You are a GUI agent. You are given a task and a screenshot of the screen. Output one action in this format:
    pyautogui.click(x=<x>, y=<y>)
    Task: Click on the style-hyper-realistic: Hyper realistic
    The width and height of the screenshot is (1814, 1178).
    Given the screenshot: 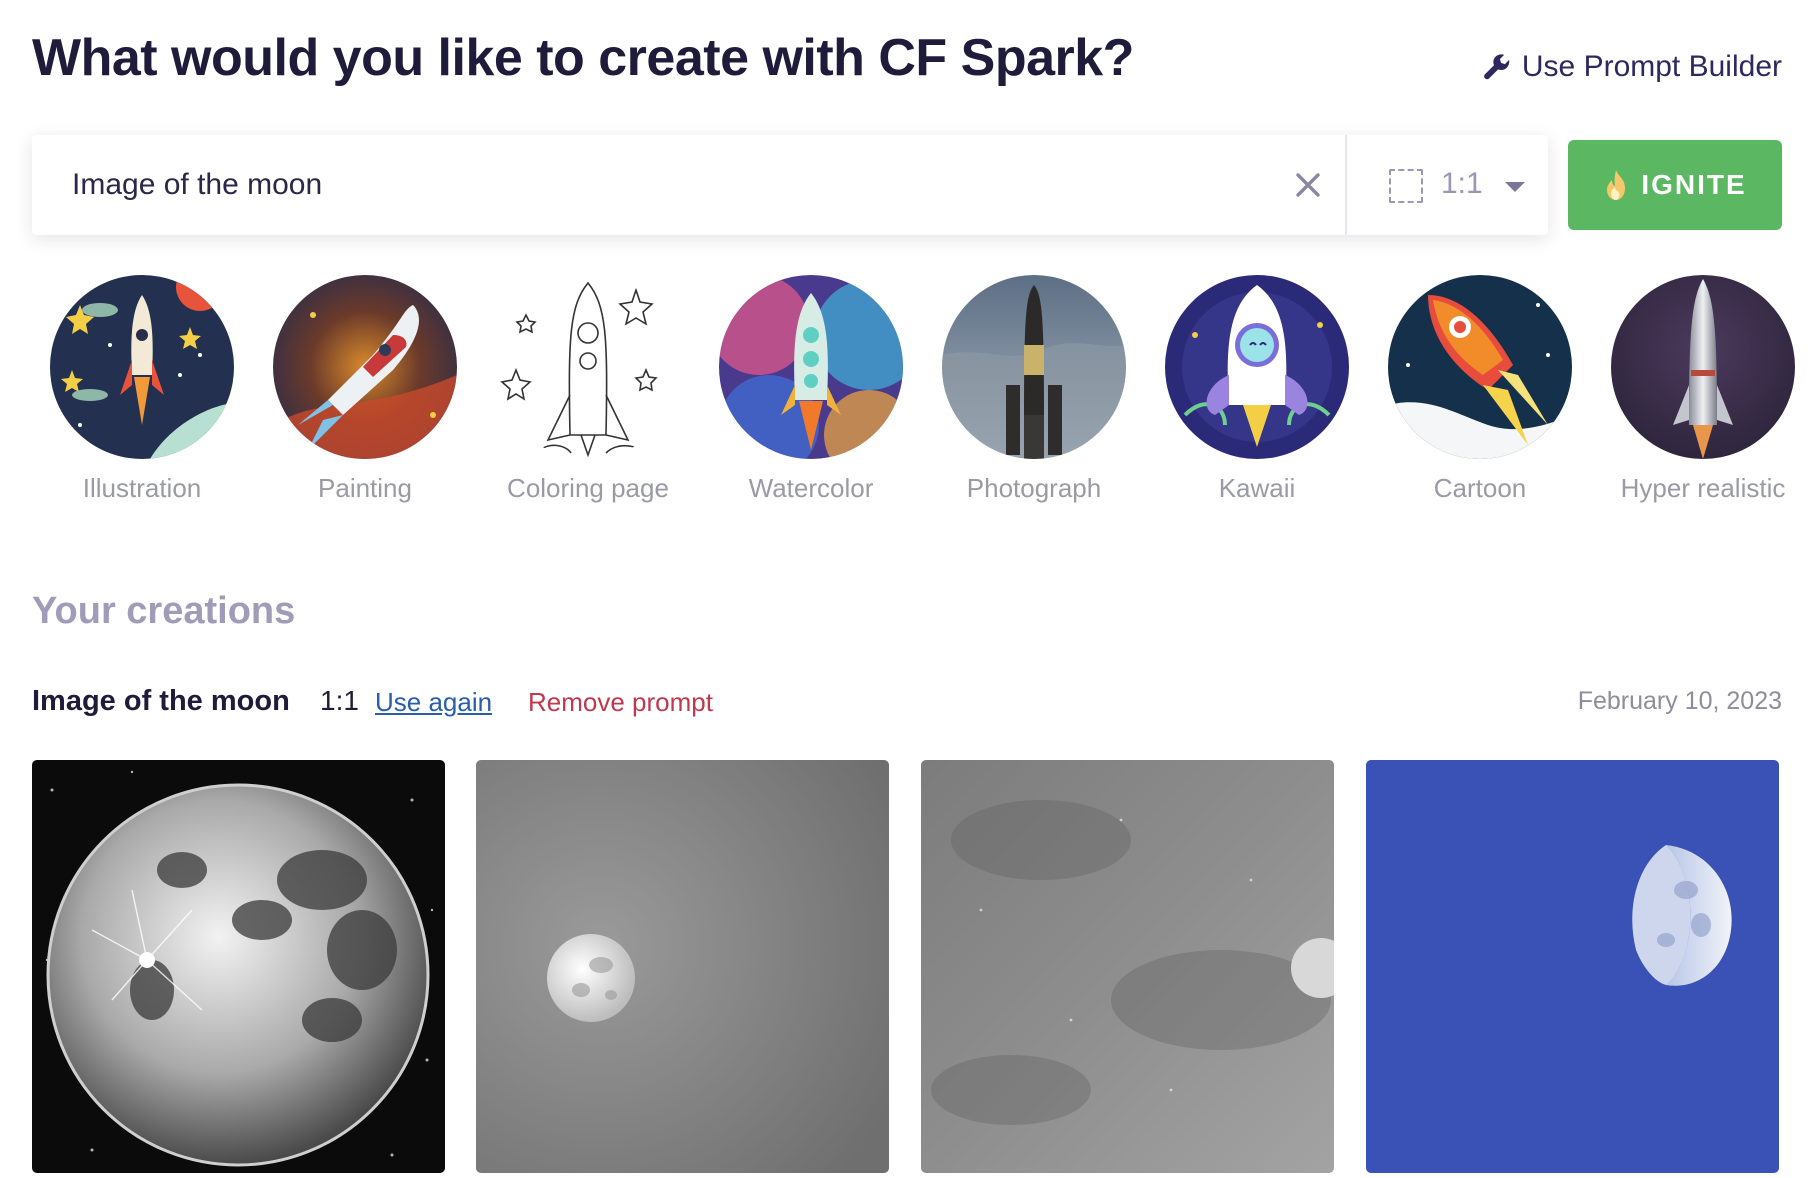 What is the action you would take?
    pyautogui.click(x=1703, y=395)
    